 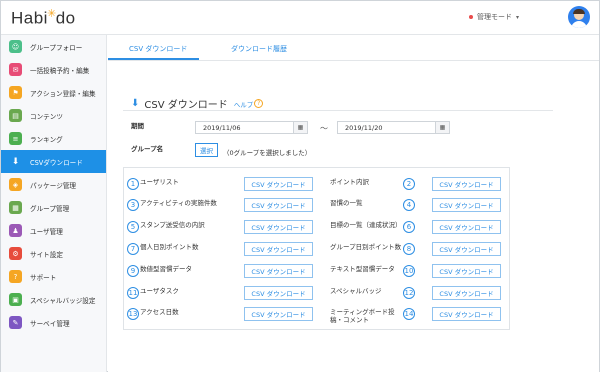 I want to click on item-number-badge: 7, so click(x=133, y=249).